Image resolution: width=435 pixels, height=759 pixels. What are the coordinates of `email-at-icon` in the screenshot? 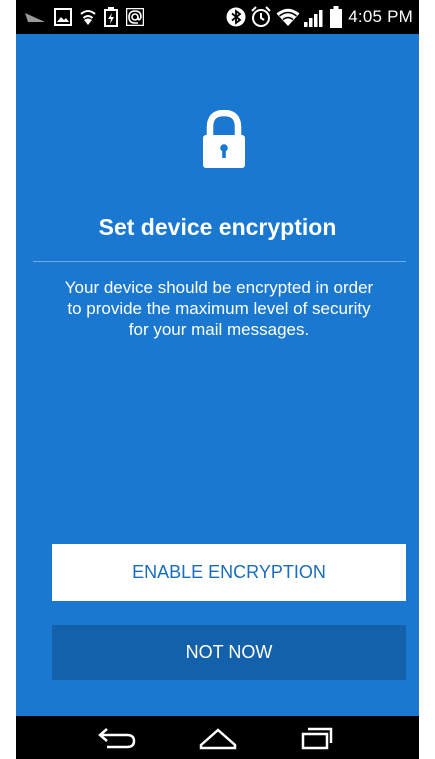 It's located at (135, 17).